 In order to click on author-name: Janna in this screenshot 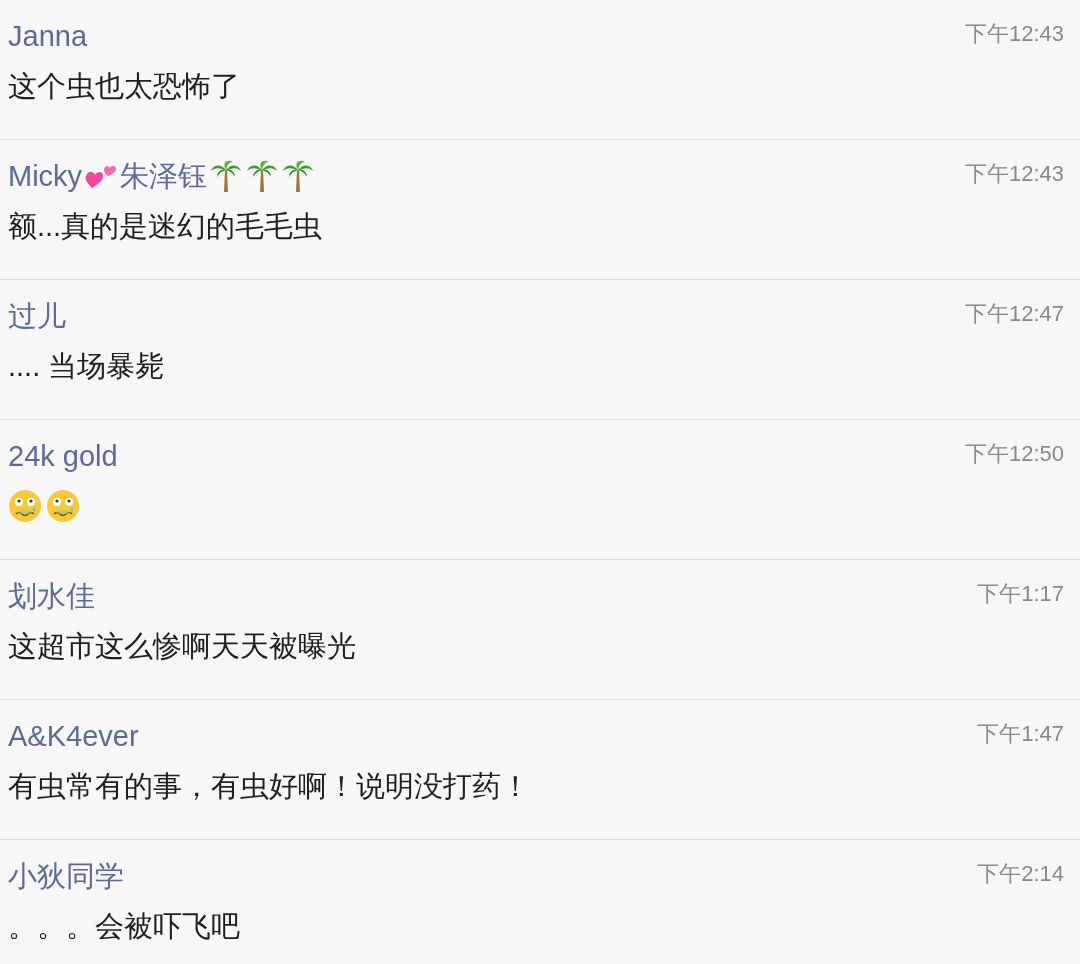, I will do `click(47, 36)`.